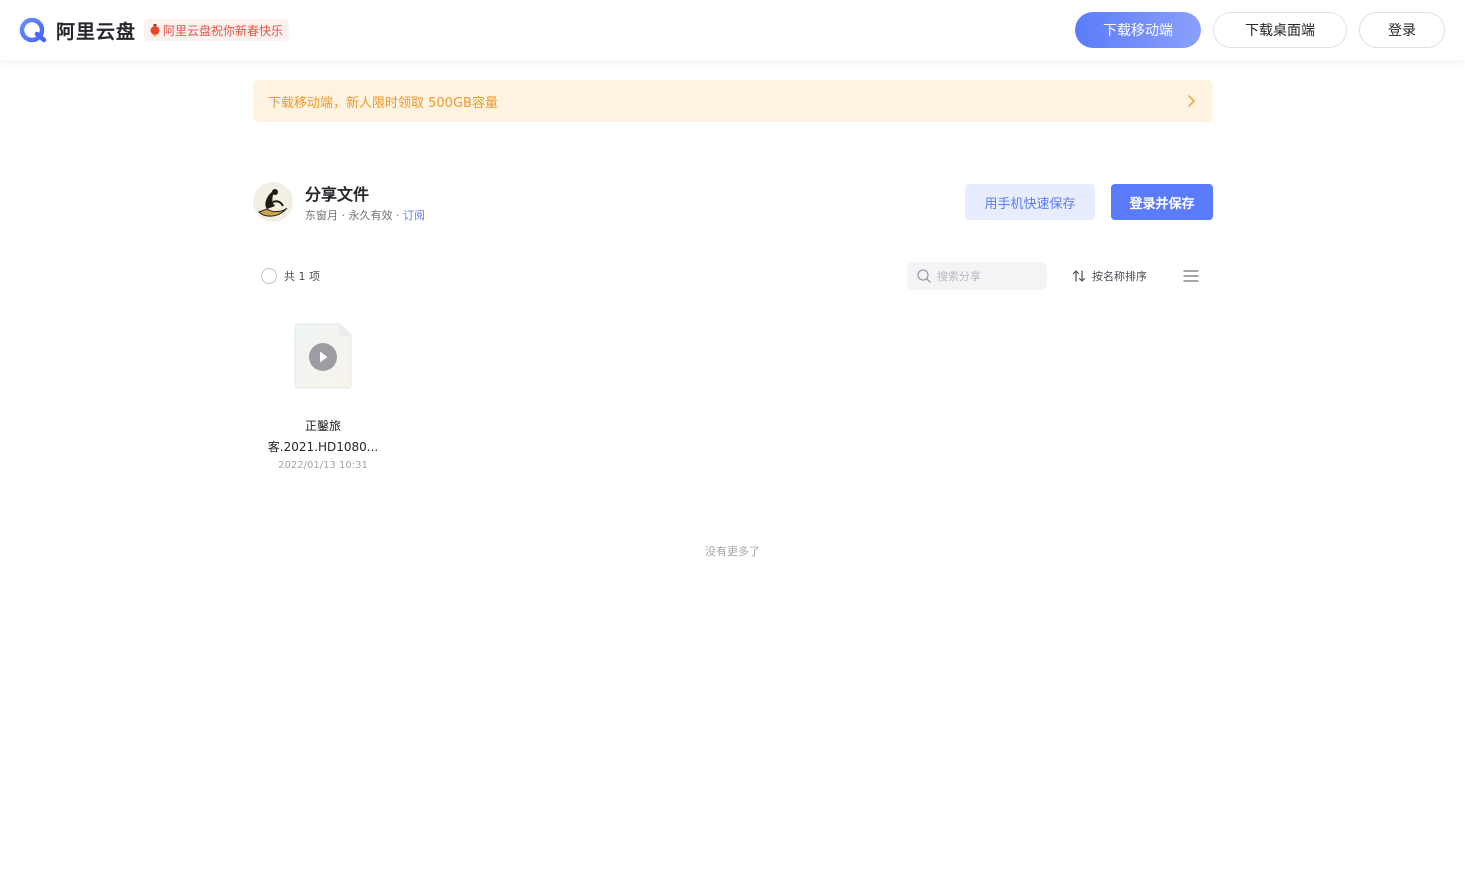  I want to click on promo-text: 阿里云盘祝你新春快乐, so click(223, 30).